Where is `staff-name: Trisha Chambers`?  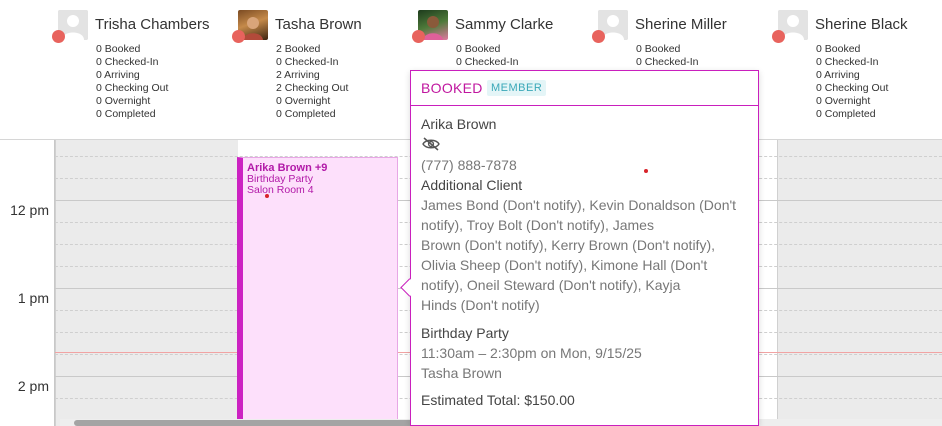 staff-name: Trisha Chambers is located at coordinates (152, 24).